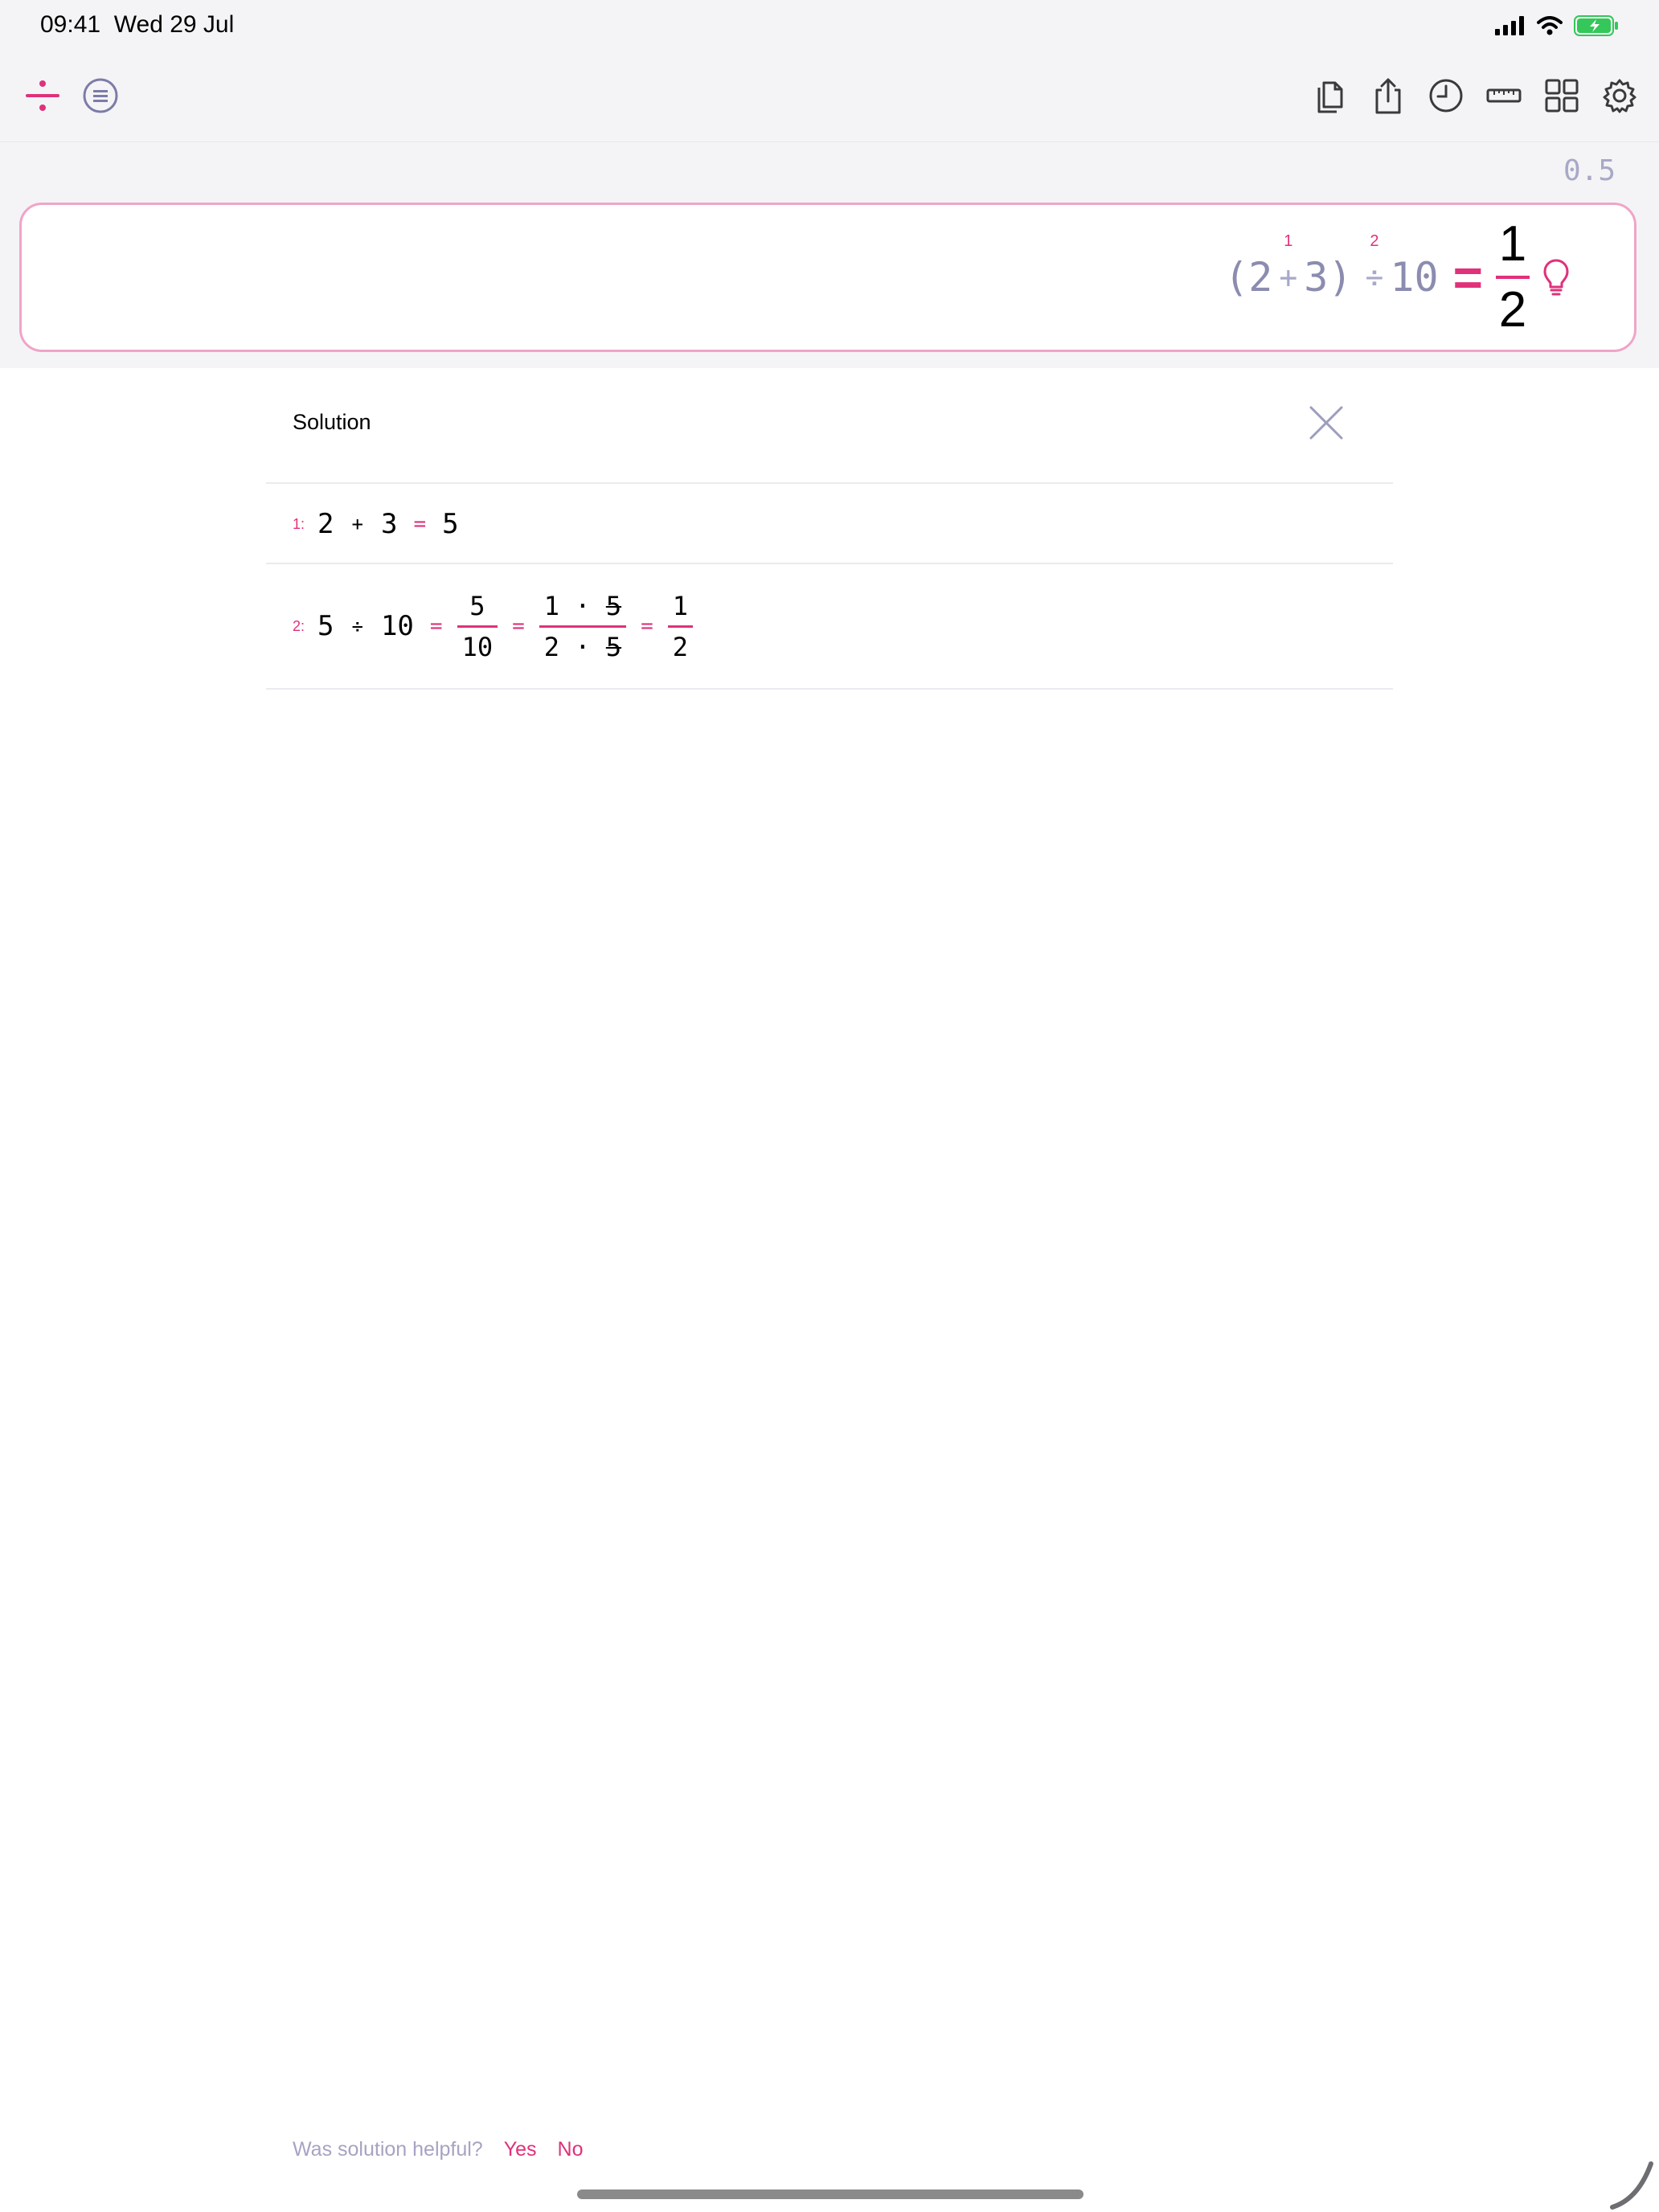 Image resolution: width=1659 pixels, height=2212 pixels. Describe the element at coordinates (1631, 2185) in the screenshot. I see `scribble-indicator-icon` at that location.